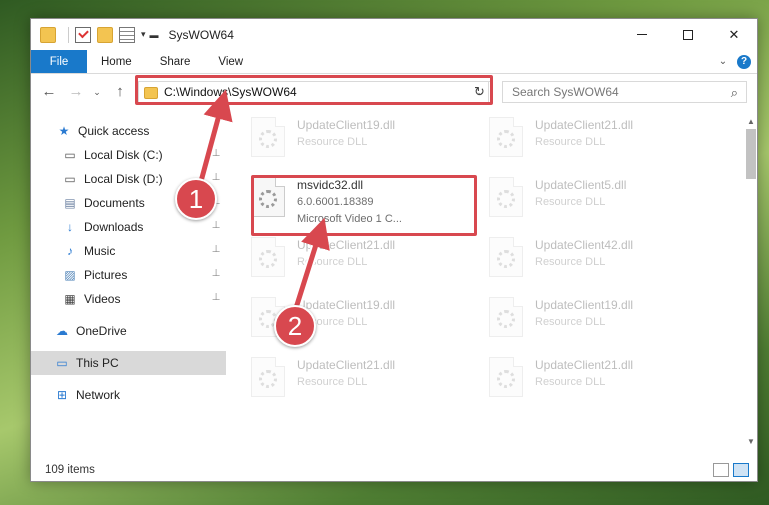 This screenshot has height=505, width=769. I want to click on file-name: UpdateClient42.dll, so click(584, 245).